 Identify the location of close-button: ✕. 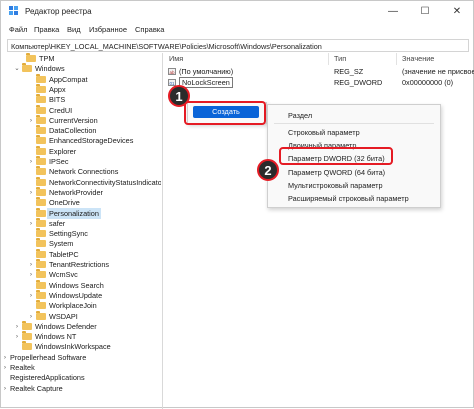
(457, 12).